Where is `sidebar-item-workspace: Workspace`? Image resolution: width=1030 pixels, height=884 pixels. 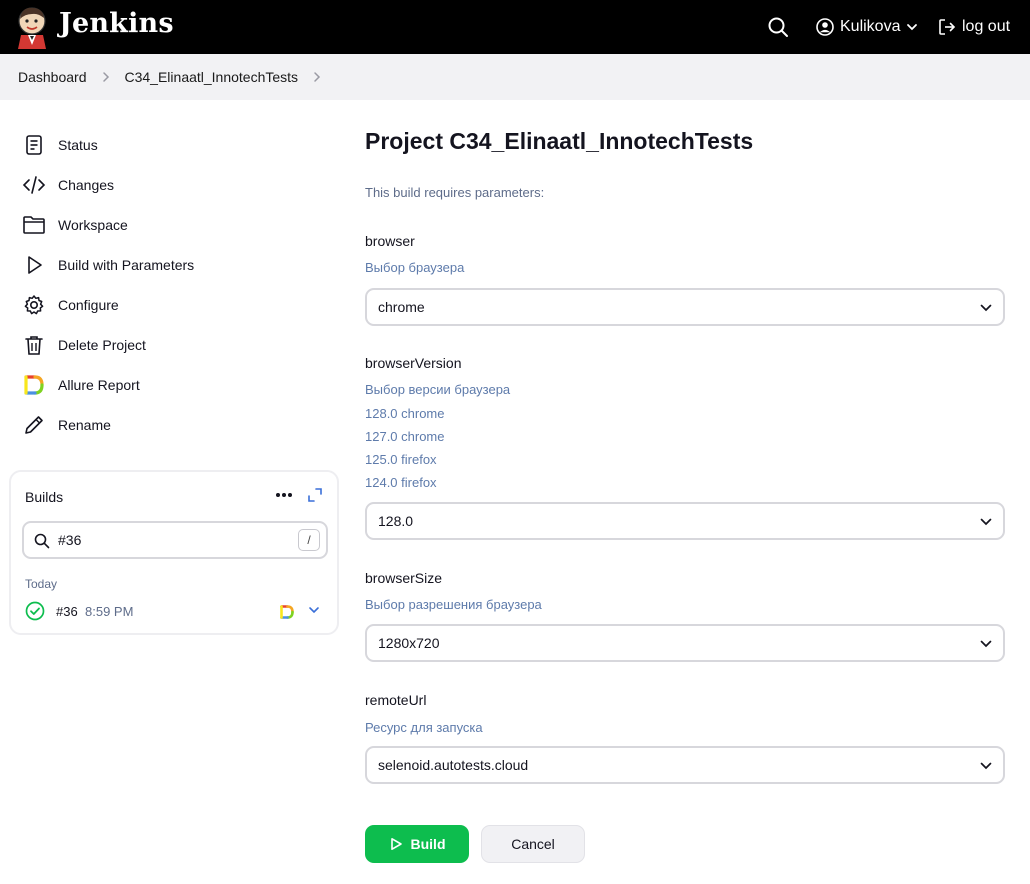
sidebar-item-workspace: Workspace is located at coordinates (172, 225).